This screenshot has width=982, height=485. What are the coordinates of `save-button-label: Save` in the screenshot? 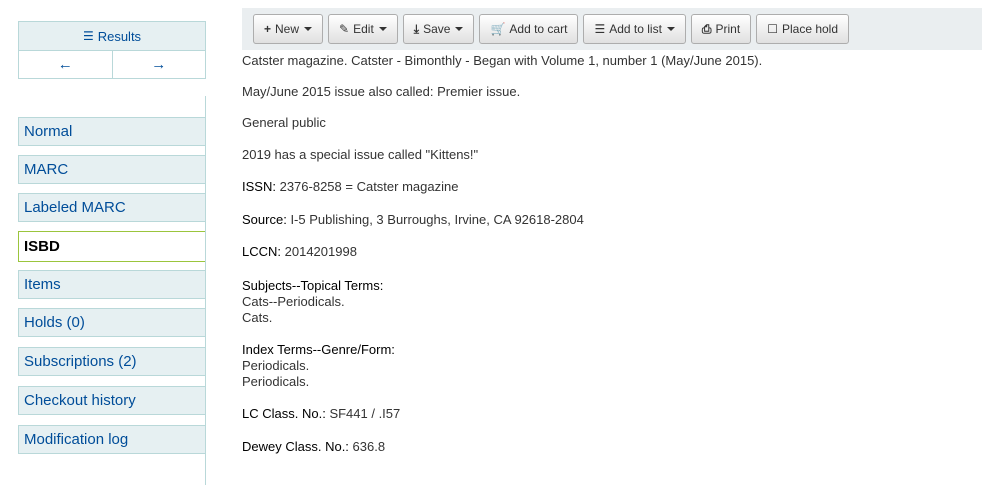 It's located at (437, 29).